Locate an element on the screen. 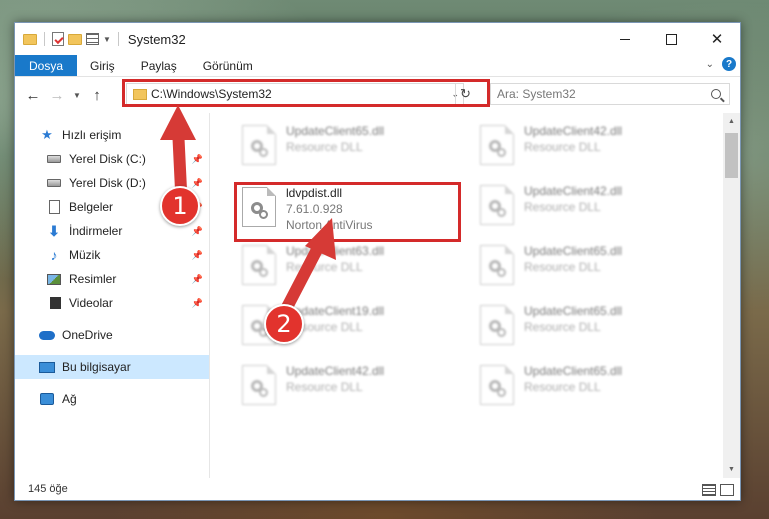 The image size is (769, 519). annotation-overlay is located at coordinates (248, 213).